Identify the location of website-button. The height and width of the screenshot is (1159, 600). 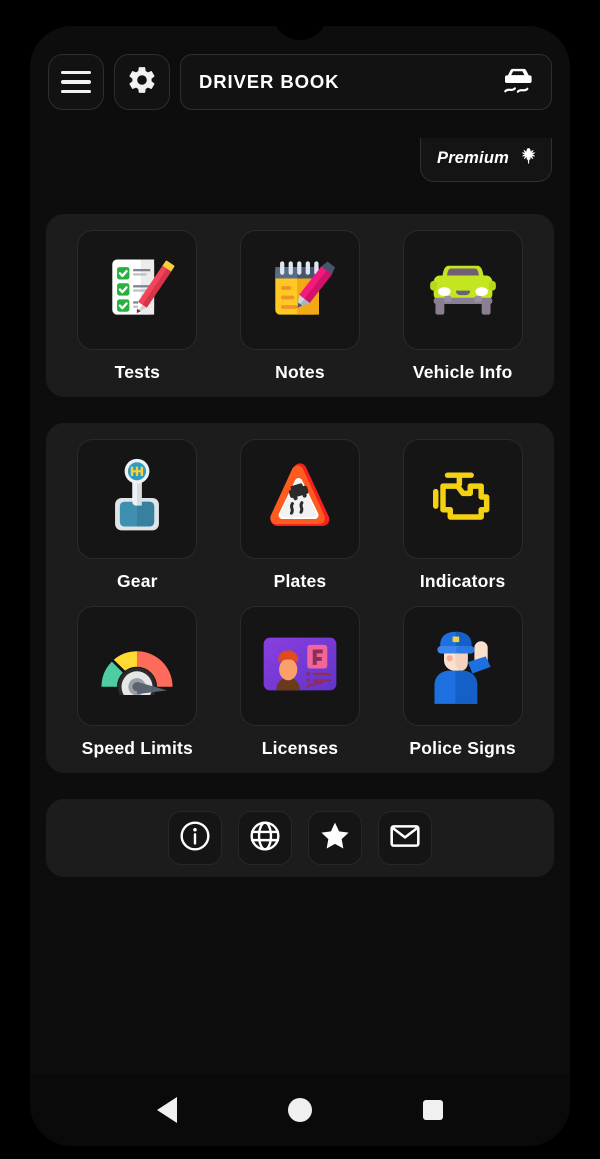
(265, 838).